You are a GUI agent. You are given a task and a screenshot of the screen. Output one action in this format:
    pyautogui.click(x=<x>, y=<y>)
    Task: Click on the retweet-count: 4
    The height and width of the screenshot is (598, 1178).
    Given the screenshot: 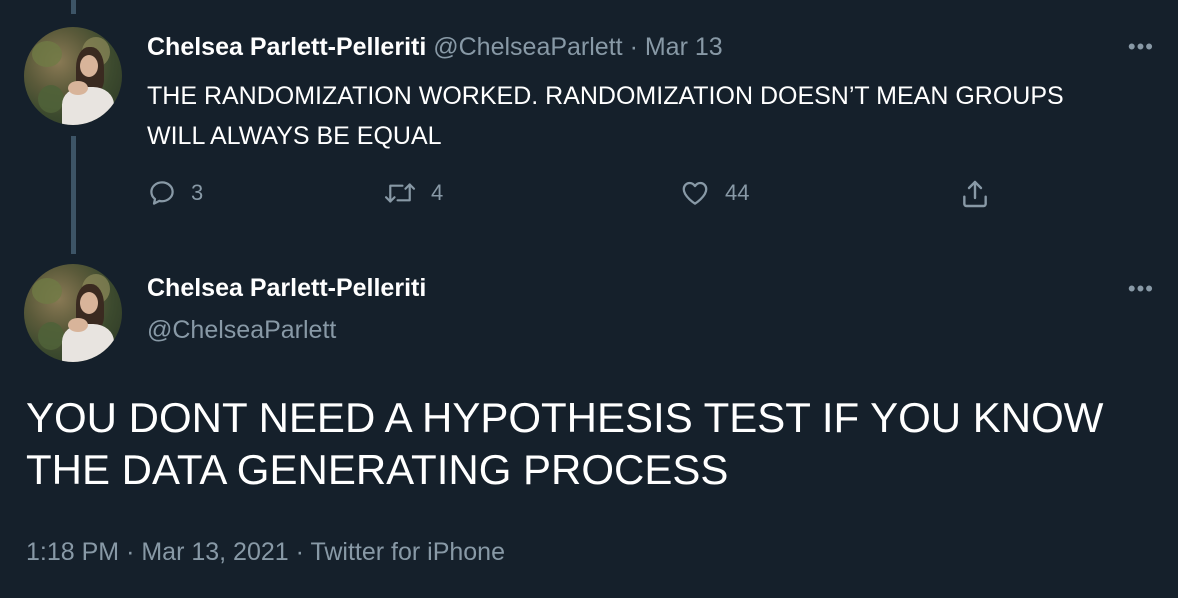 What is the action you would take?
    pyautogui.click(x=437, y=192)
    